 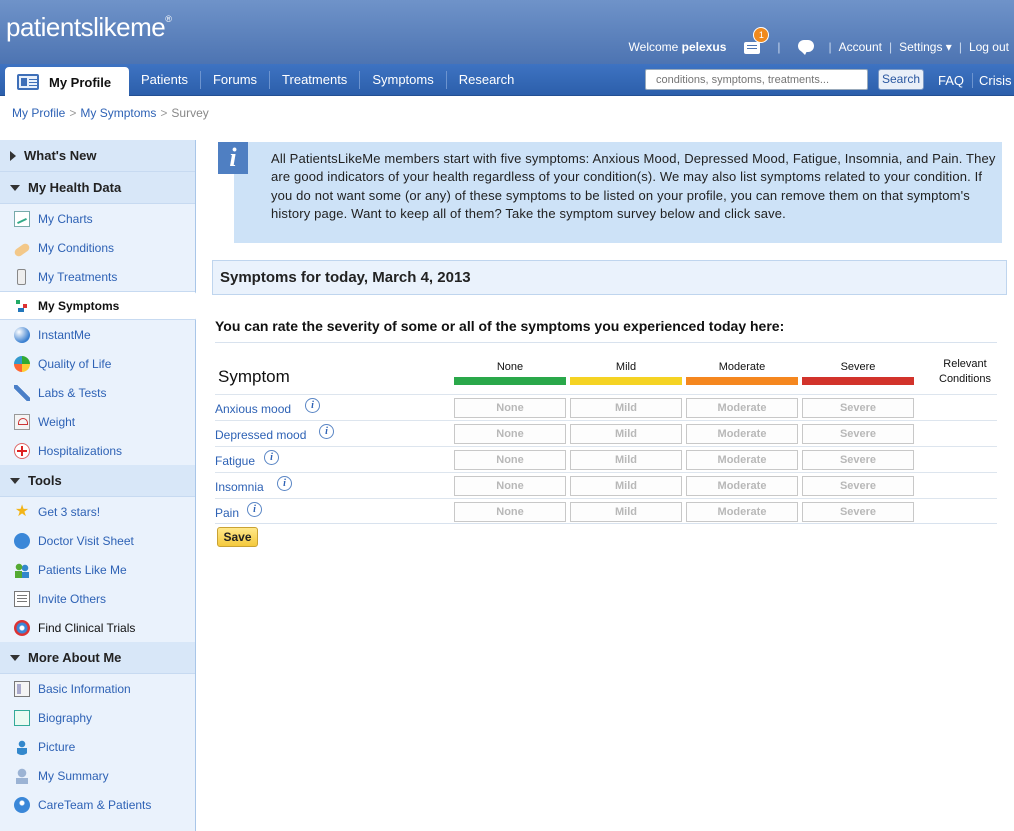 What do you see at coordinates (97, 658) in the screenshot?
I see `sidebar-section-more-about-me: More About Me` at bounding box center [97, 658].